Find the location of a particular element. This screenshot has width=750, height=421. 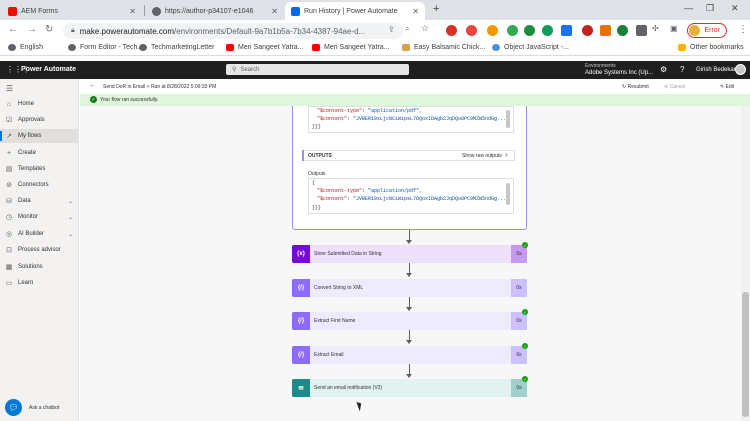

nav-item-my-flows: ↗ My flows is located at coordinates (39, 136).